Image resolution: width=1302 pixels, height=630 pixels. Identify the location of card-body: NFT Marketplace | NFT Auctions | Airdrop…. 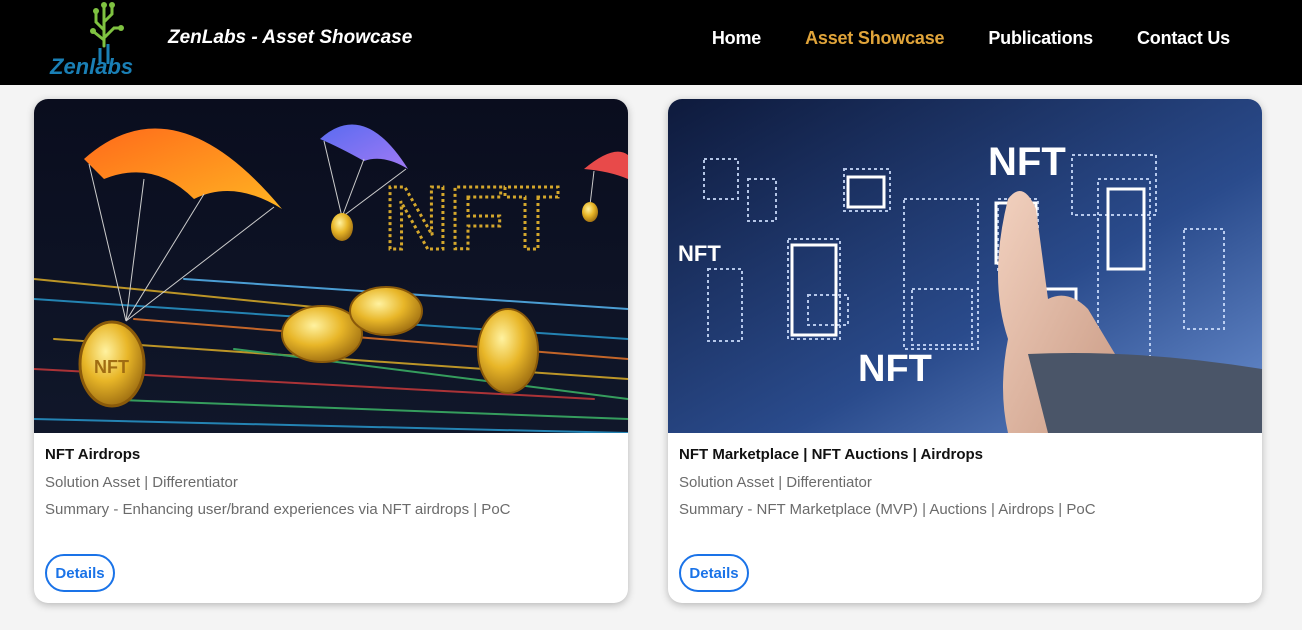
(965, 476).